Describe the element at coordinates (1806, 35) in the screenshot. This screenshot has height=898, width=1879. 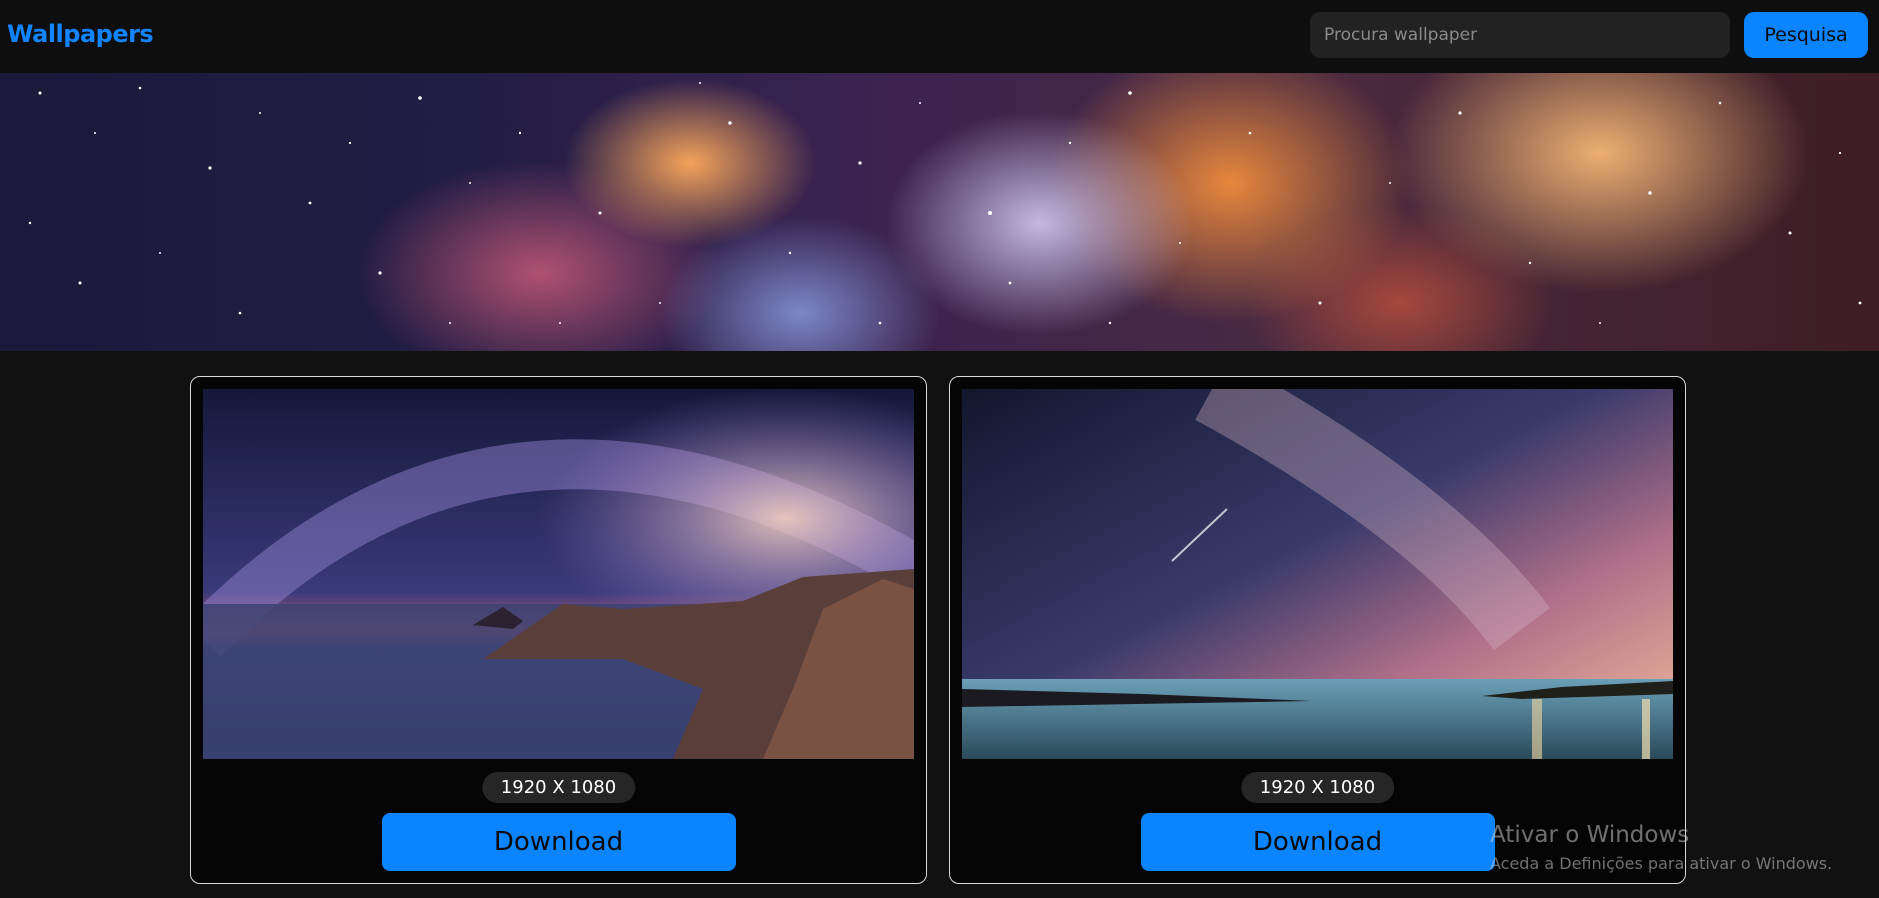
I see `search-button: Pesquisa` at that location.